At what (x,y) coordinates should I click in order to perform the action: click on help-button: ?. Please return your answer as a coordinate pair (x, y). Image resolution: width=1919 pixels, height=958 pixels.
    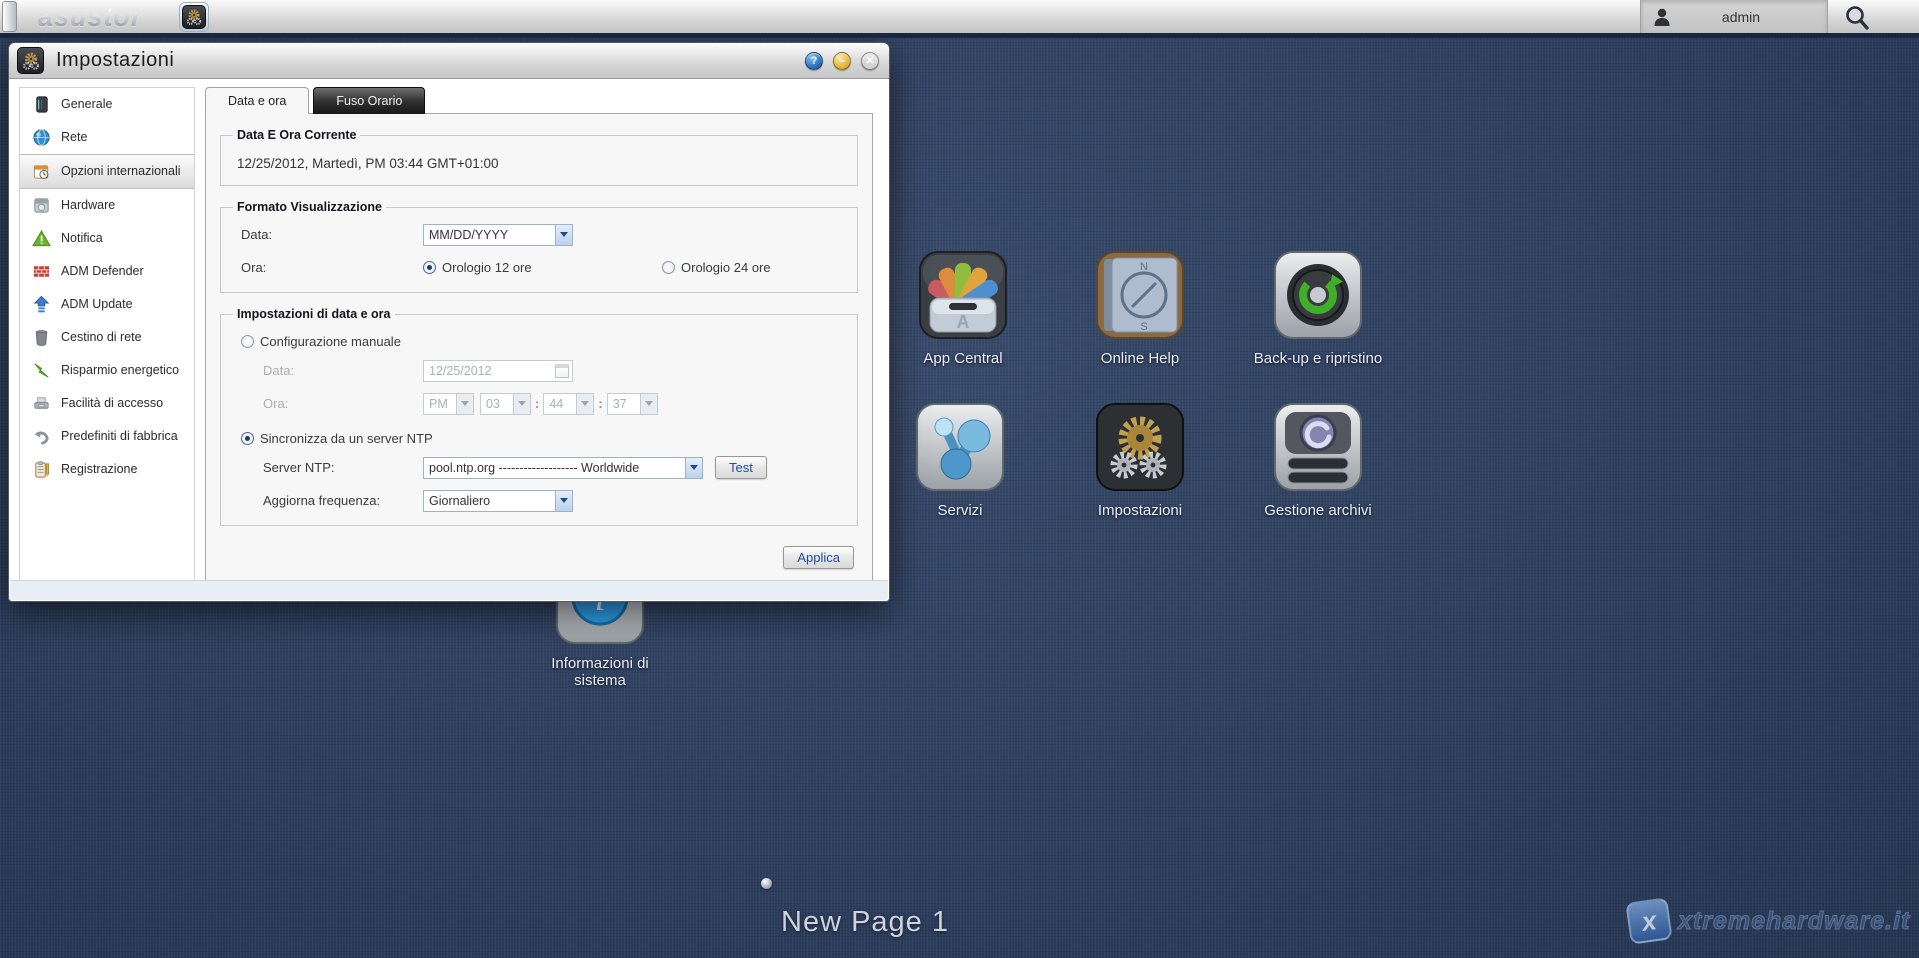
    Looking at the image, I should click on (814, 61).